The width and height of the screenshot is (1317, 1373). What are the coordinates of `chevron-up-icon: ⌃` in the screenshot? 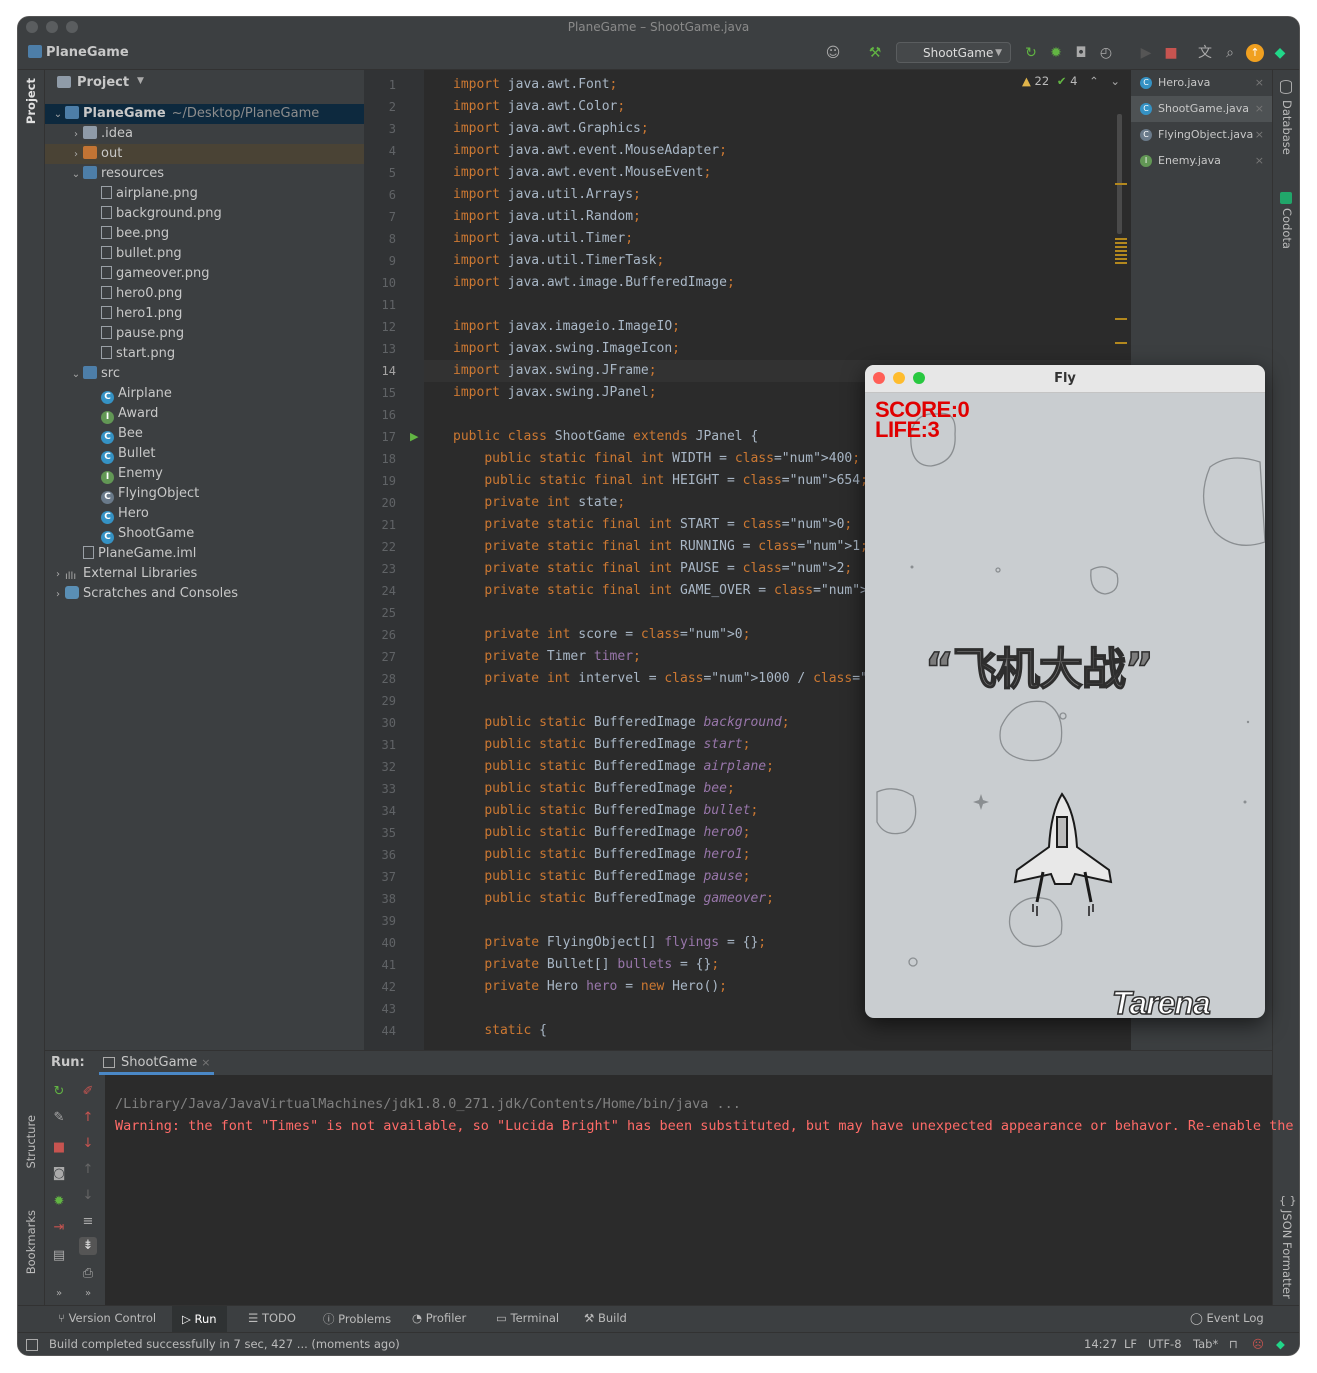 It's located at (1094, 81).